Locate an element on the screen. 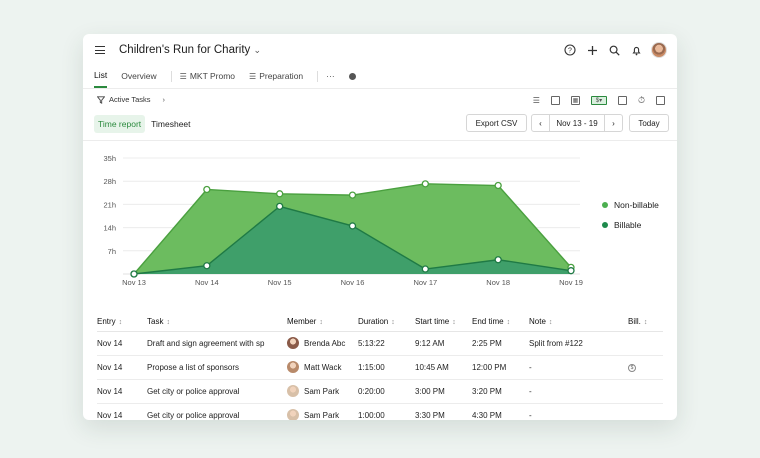  column-header-label: Note is located at coordinates (537, 321).